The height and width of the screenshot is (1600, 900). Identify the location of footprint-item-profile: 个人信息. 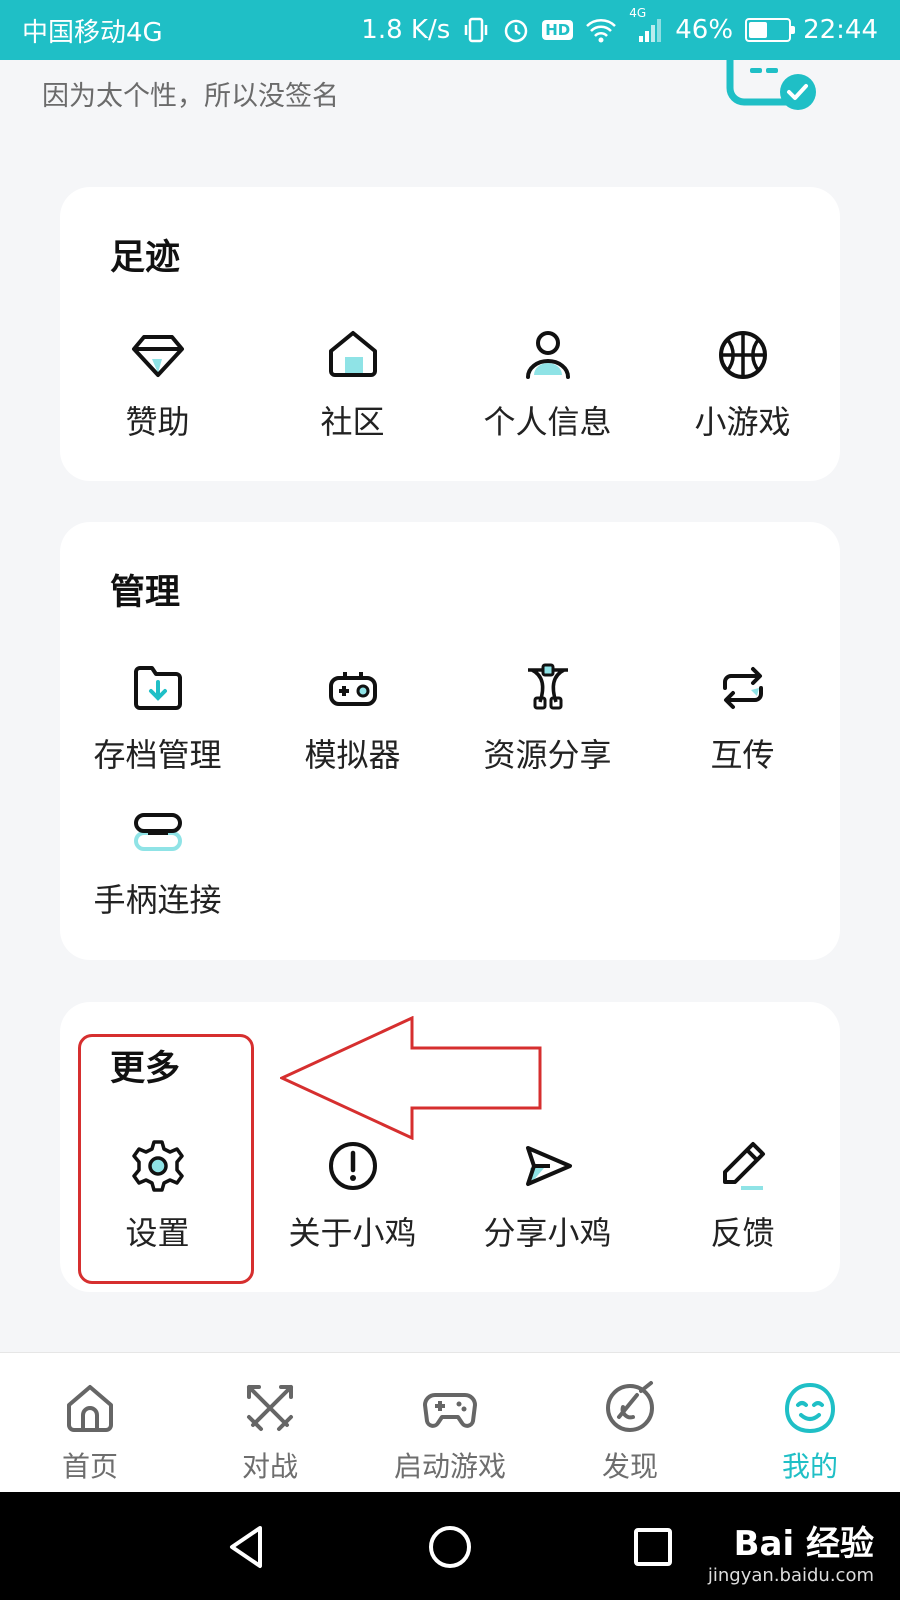
(547, 384).